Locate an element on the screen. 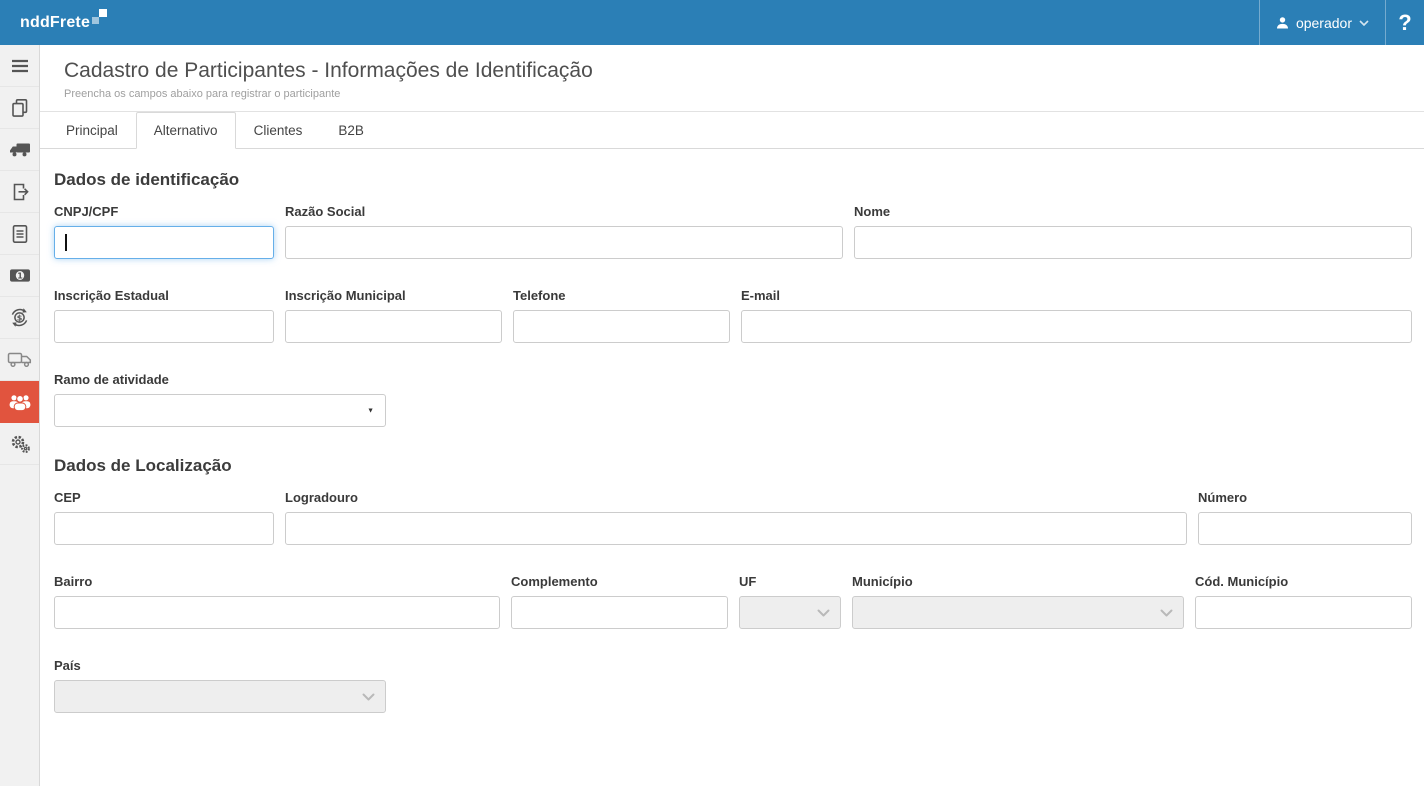  telefone-input is located at coordinates (621, 326).